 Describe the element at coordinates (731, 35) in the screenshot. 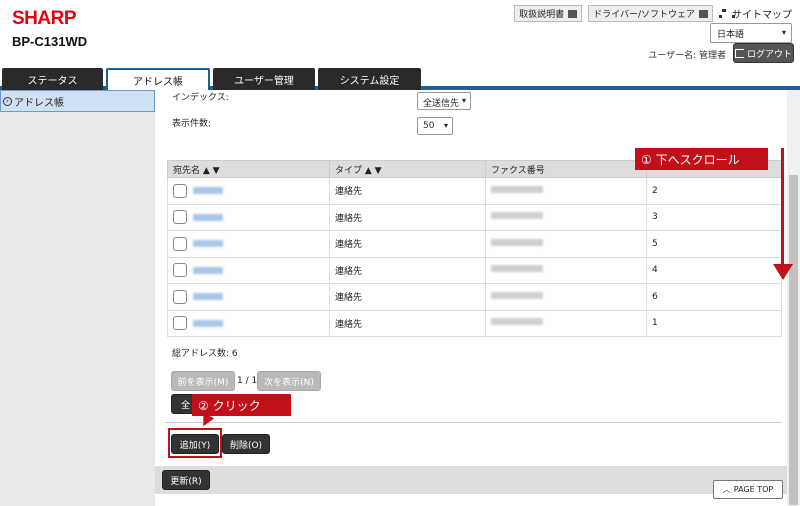

I see `language-value: 日本語` at that location.